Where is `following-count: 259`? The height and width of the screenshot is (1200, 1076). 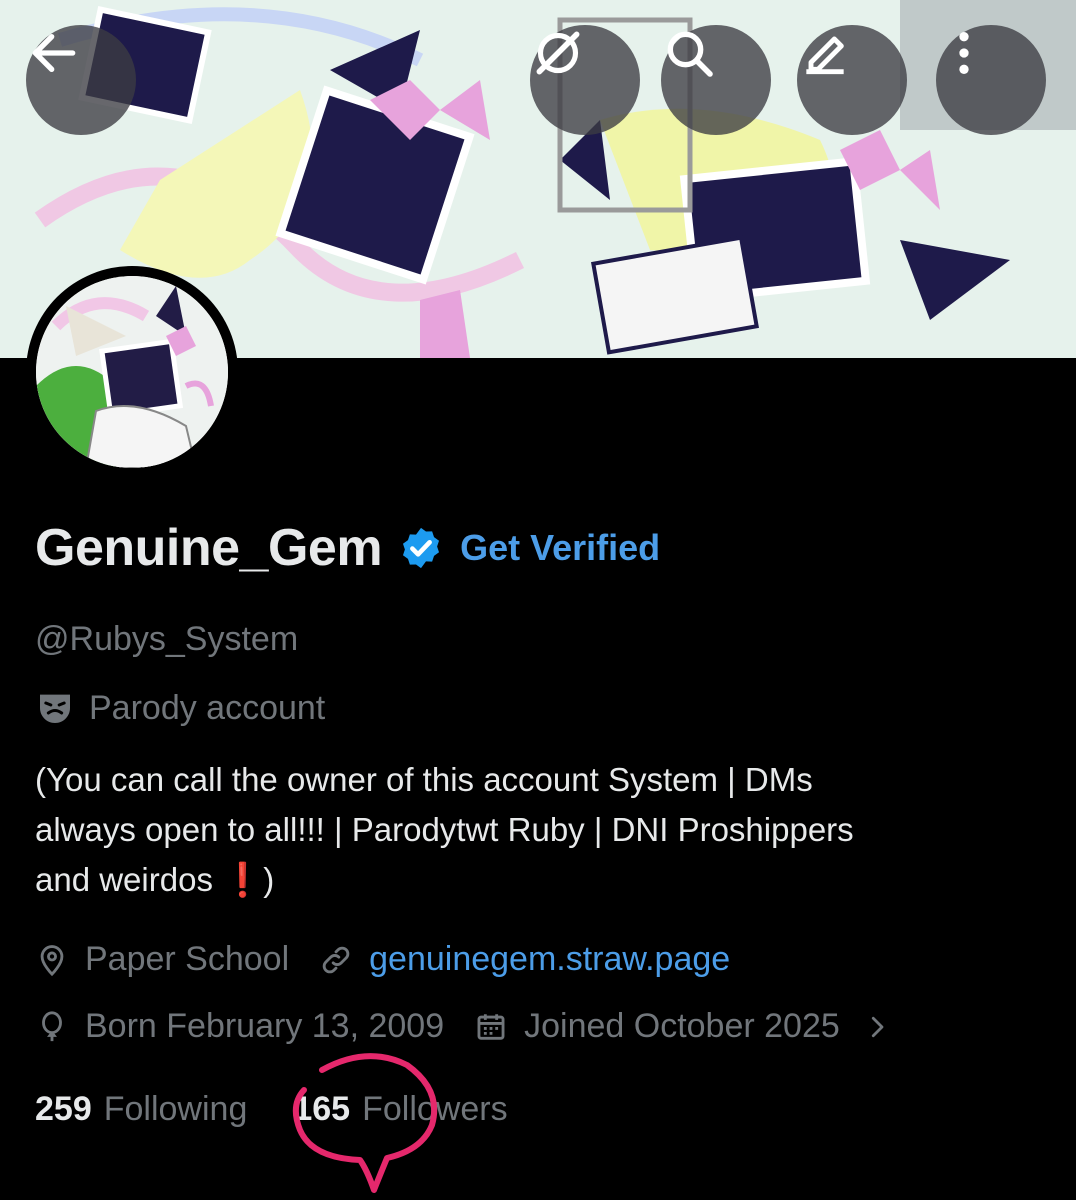 following-count: 259 is located at coordinates (63, 1109).